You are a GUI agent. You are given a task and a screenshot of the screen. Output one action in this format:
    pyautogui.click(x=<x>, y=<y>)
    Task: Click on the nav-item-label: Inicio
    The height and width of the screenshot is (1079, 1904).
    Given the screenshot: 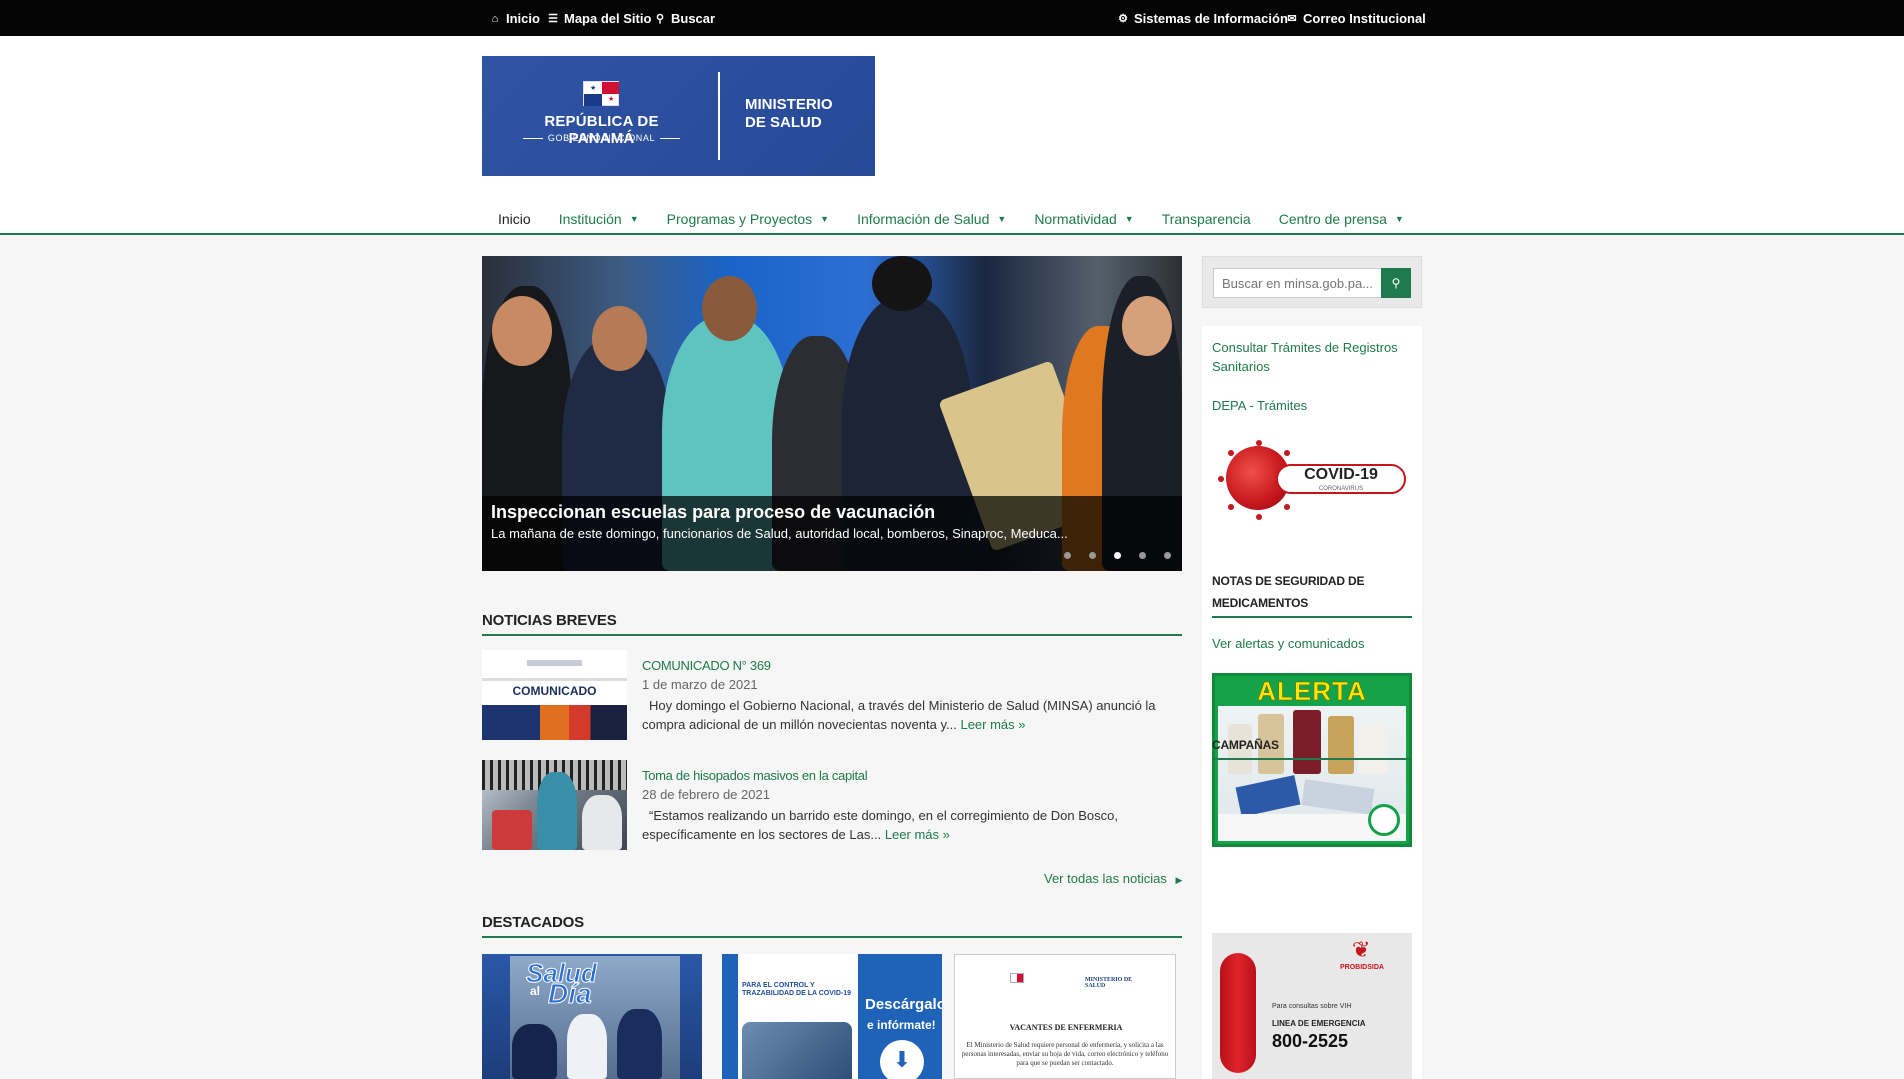 What is the action you would take?
    pyautogui.click(x=514, y=219)
    